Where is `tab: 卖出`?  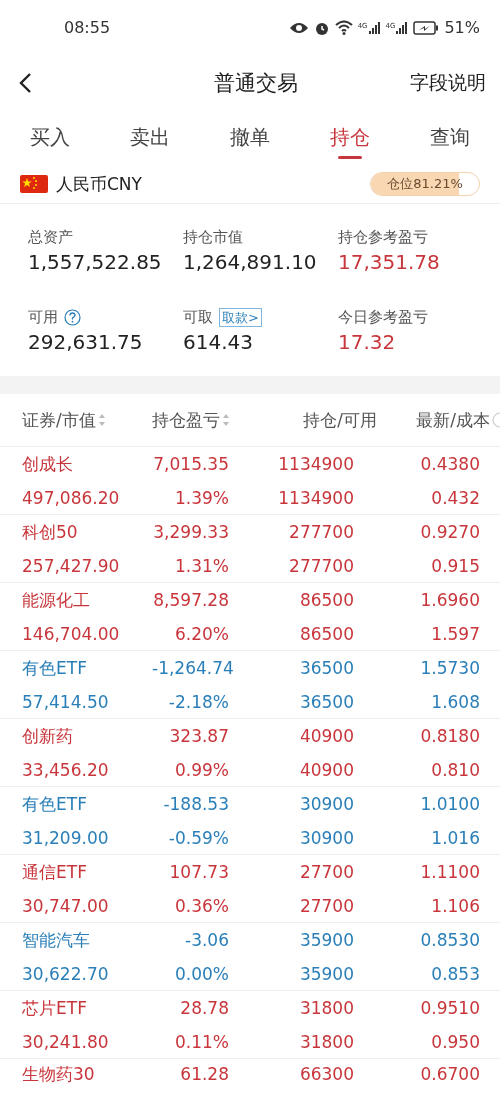
tab: 卖出 is located at coordinates (150, 137).